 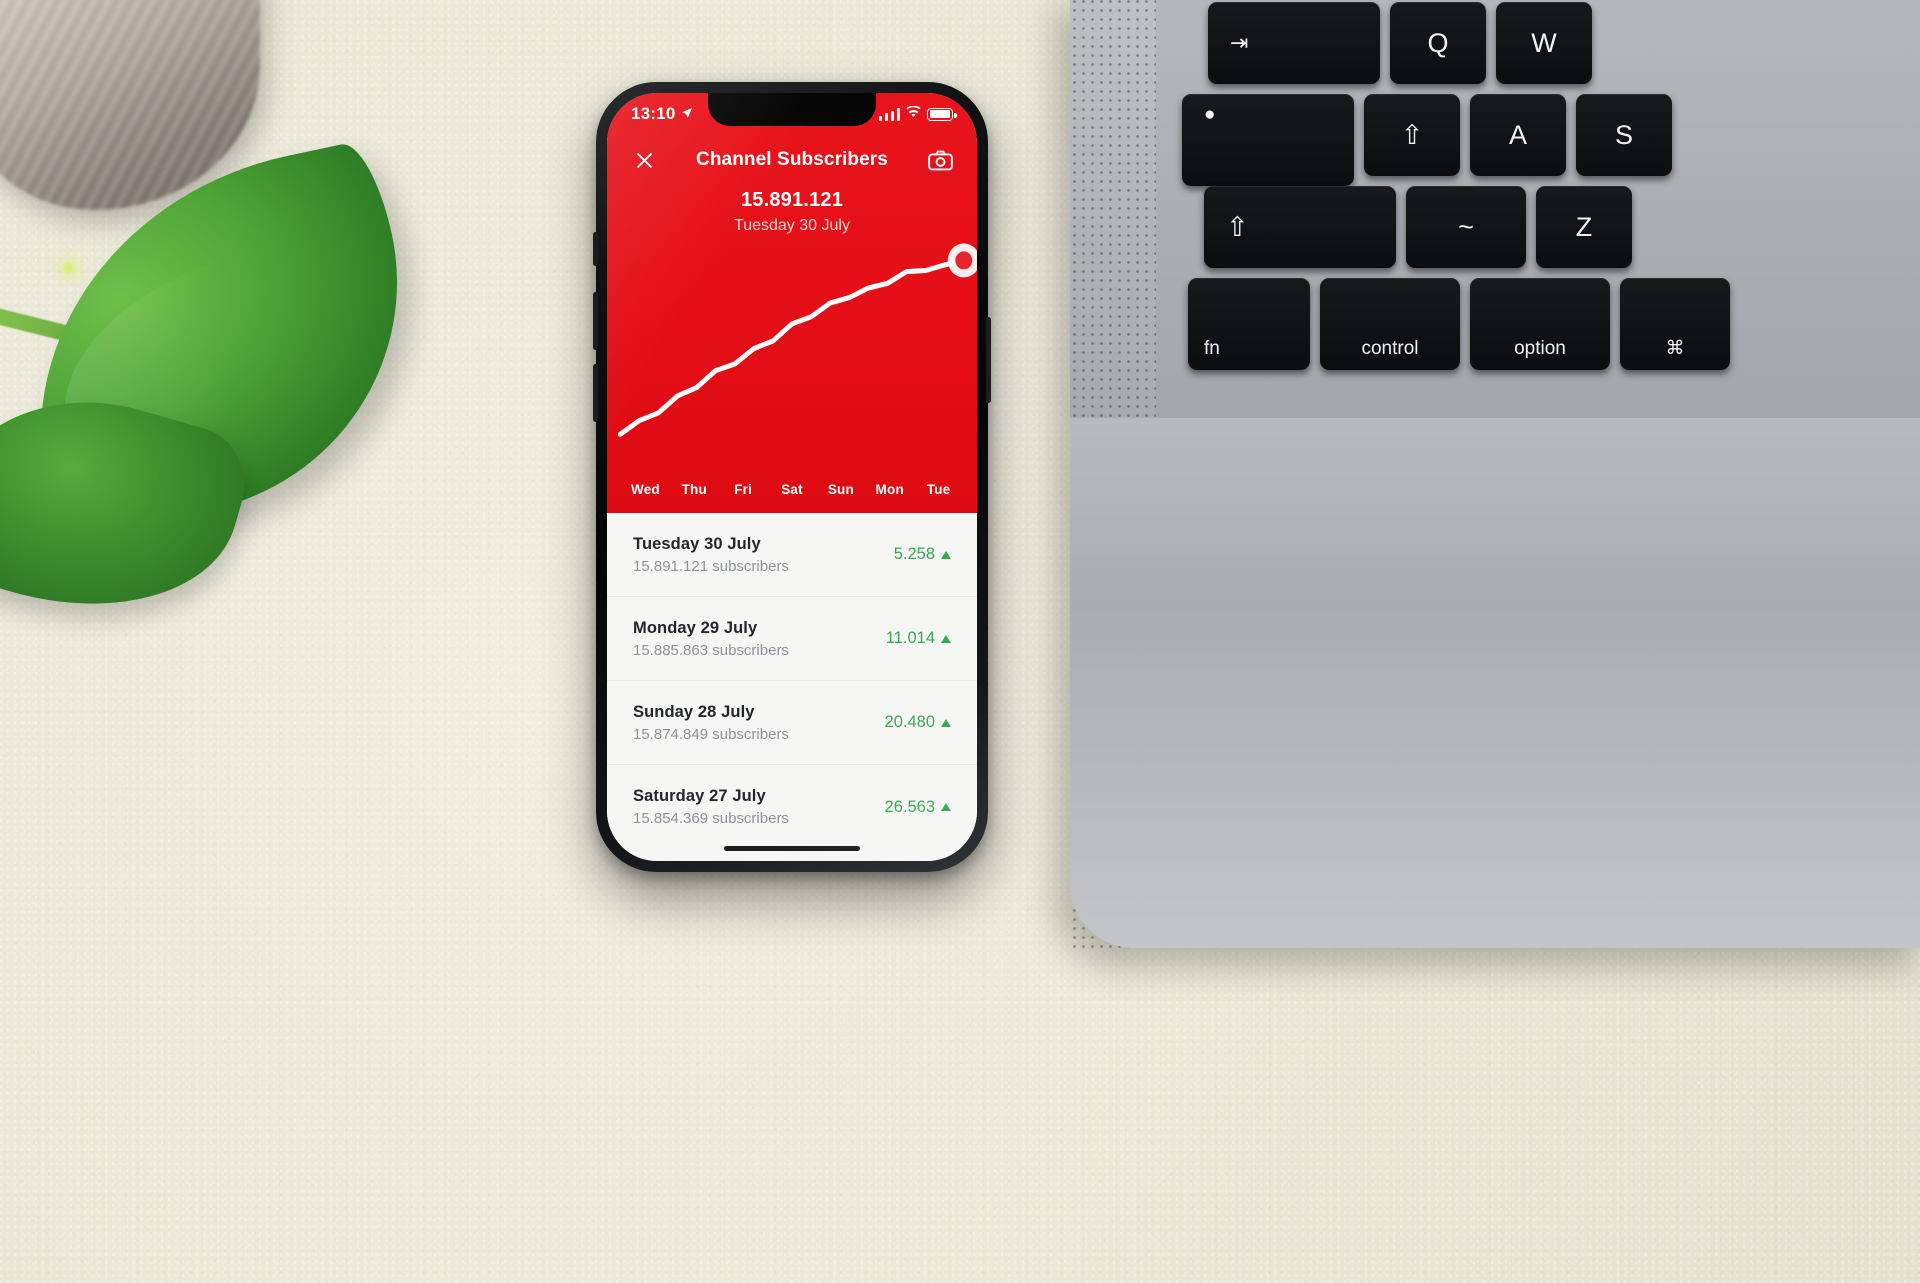 What do you see at coordinates (645, 489) in the screenshot?
I see `x-axis-label-wed: Wed` at bounding box center [645, 489].